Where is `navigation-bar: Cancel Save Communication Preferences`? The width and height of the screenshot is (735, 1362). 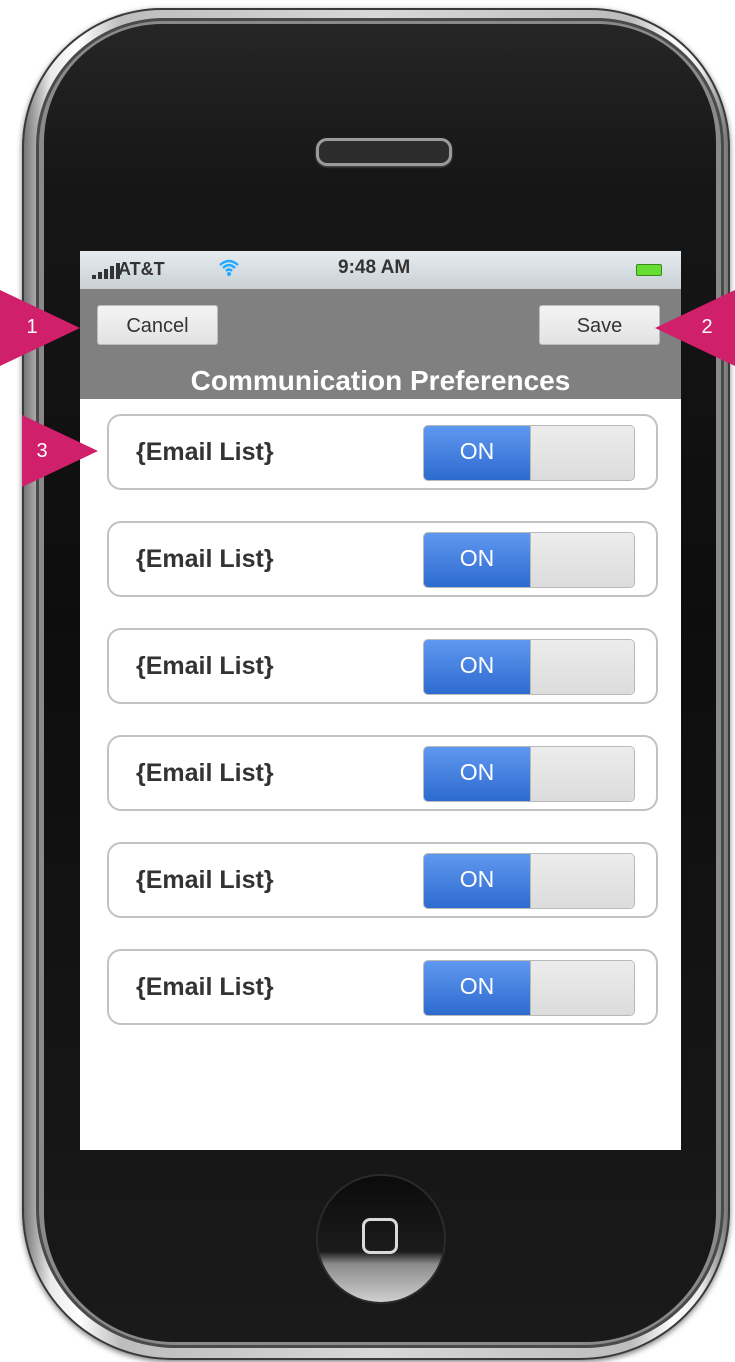
navigation-bar: Cancel Save Communication Preferences is located at coordinates (380, 344).